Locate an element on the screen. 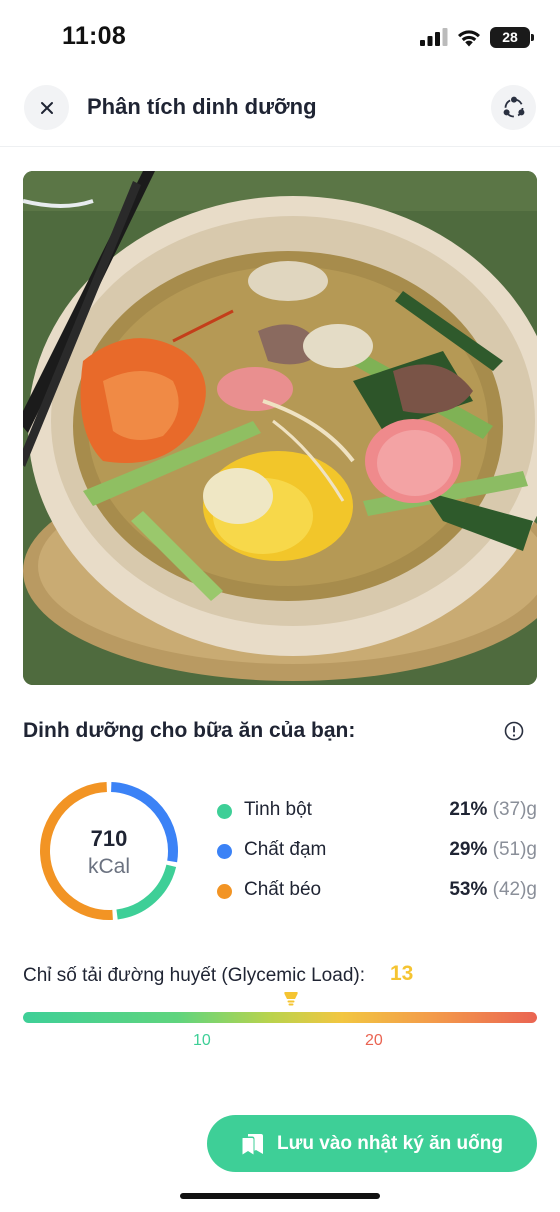 The image size is (560, 1212). fat-color-dot is located at coordinates (224, 891).